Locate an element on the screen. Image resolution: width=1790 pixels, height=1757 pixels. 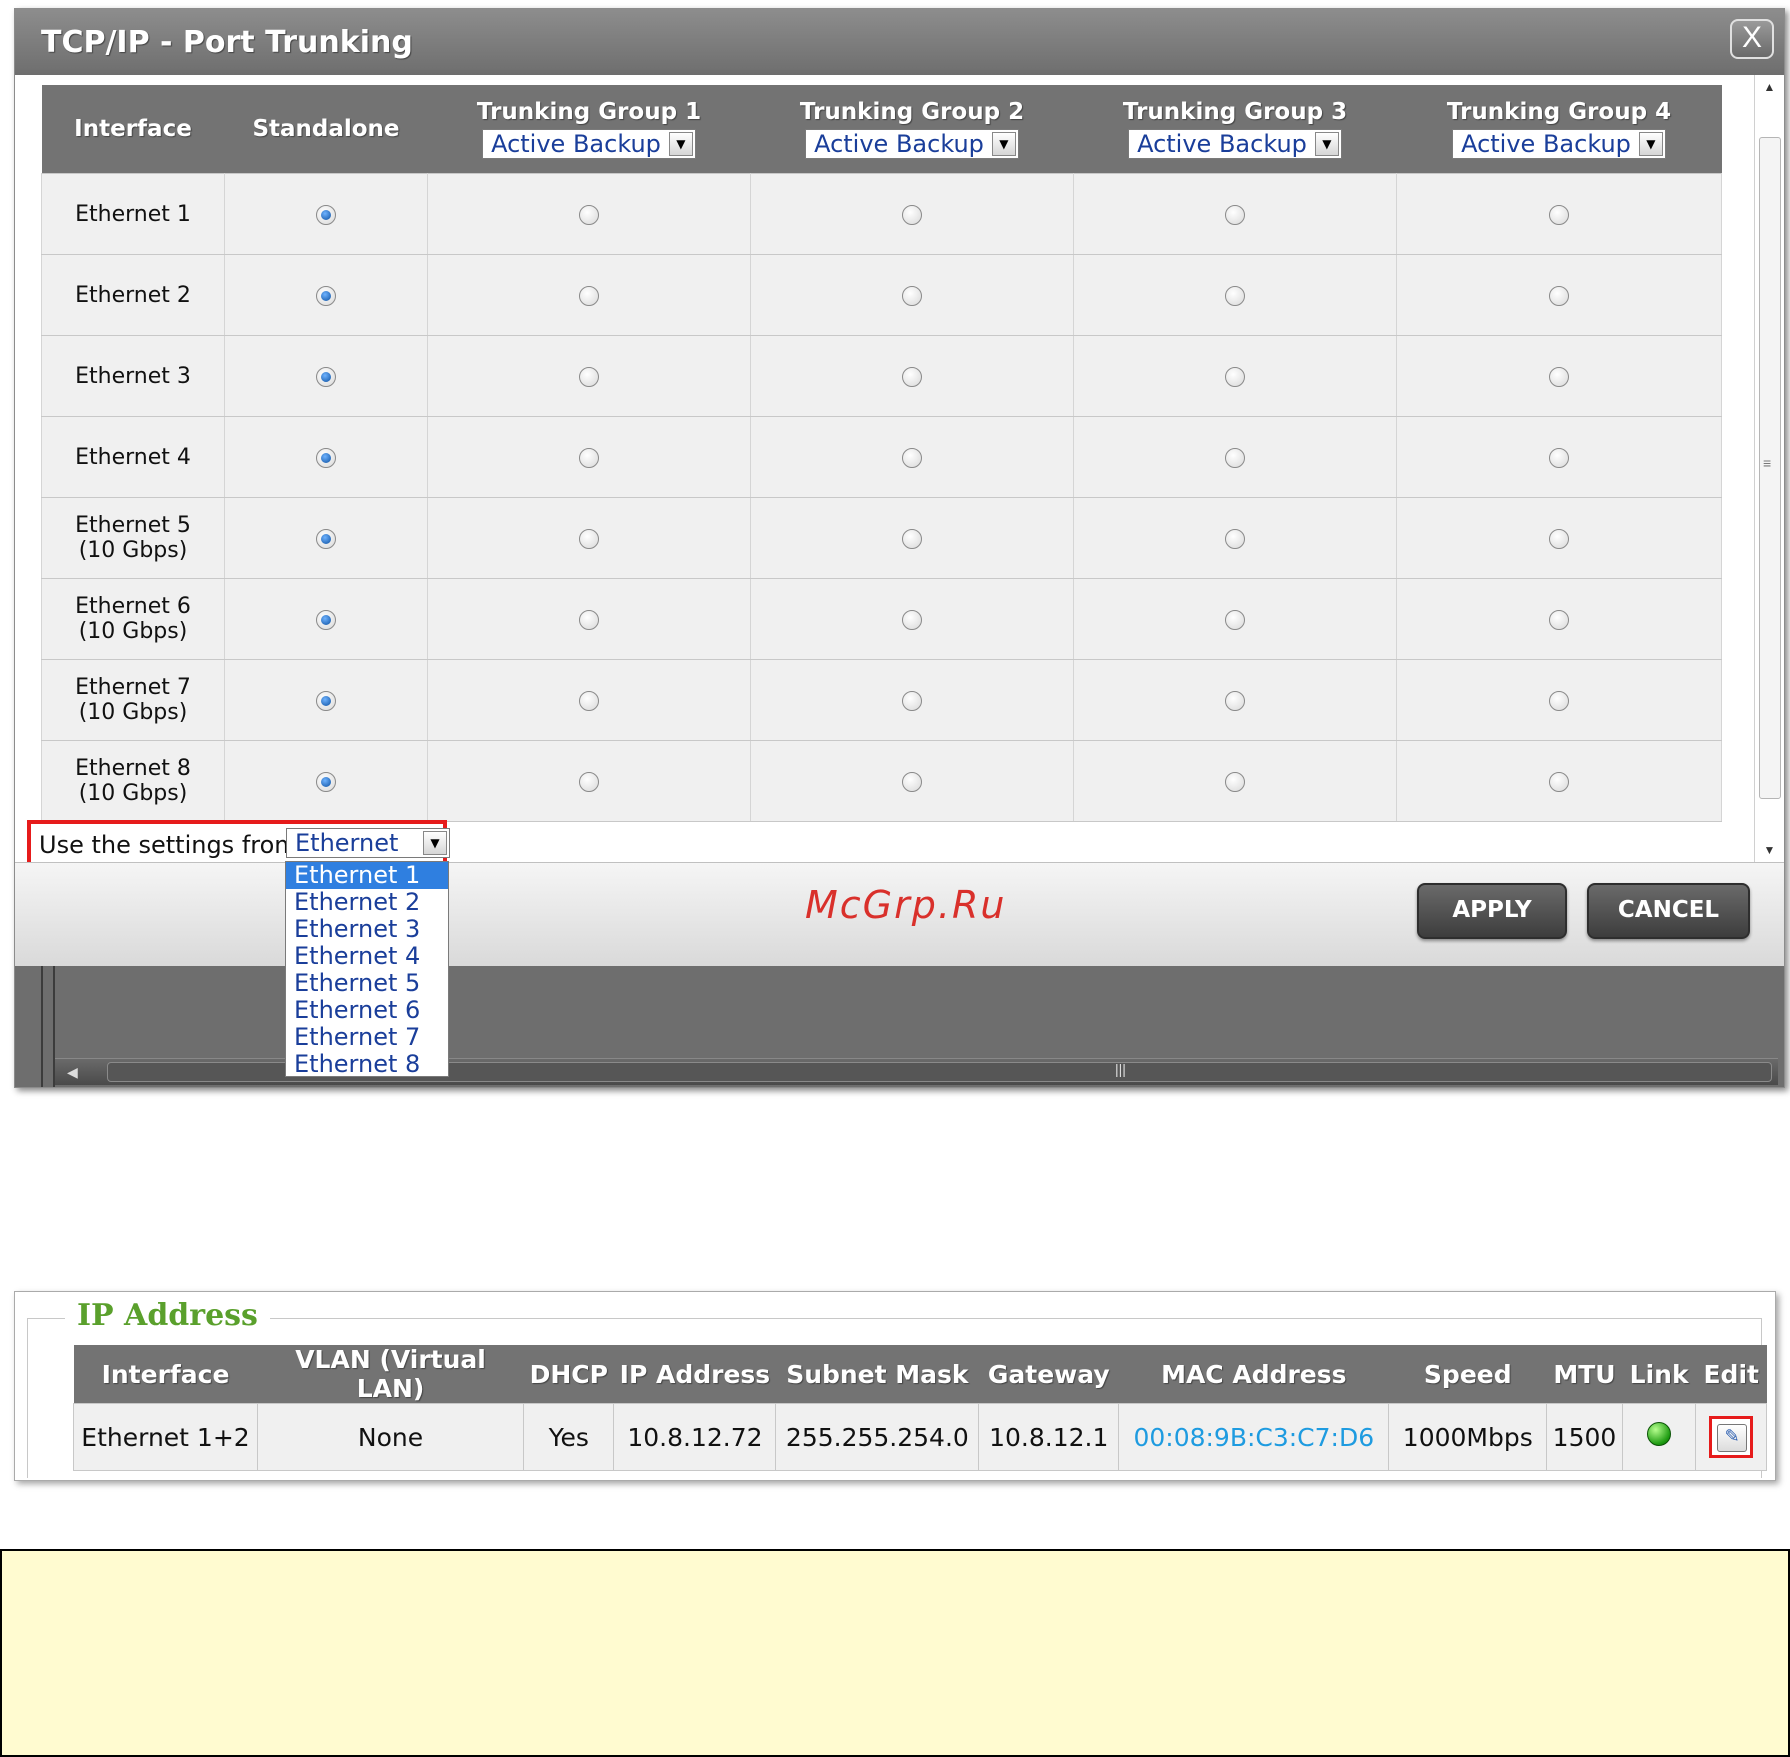
dropdown-option: Ethernet 3 is located at coordinates (367, 929).